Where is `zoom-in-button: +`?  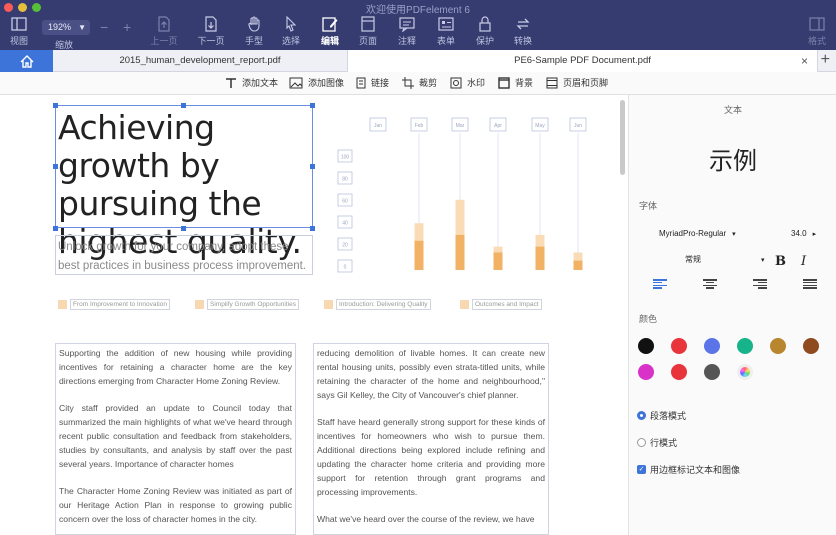 zoom-in-button: + is located at coordinates (127, 27).